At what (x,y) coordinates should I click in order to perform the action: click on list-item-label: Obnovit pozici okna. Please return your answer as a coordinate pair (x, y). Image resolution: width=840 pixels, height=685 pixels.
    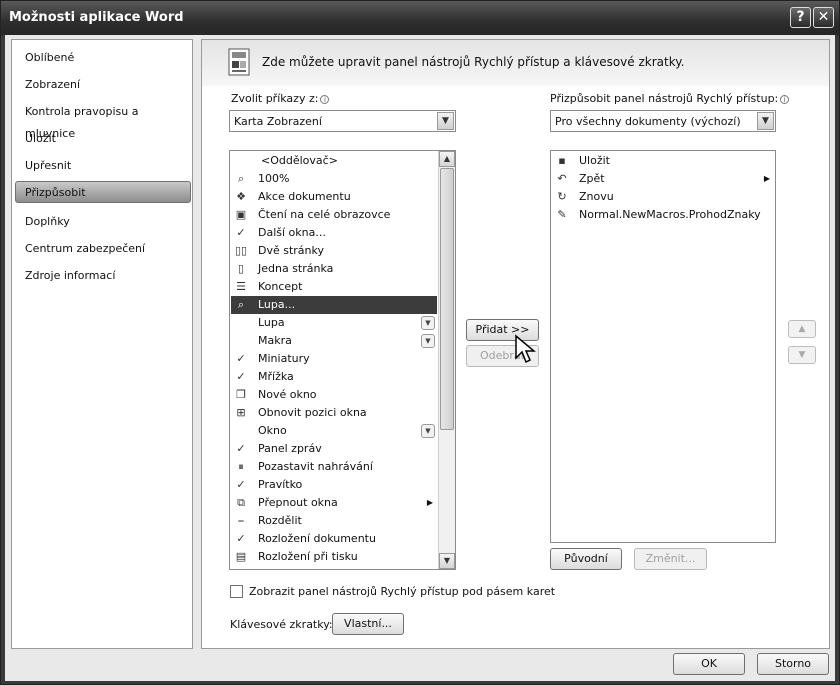
    Looking at the image, I should click on (312, 412).